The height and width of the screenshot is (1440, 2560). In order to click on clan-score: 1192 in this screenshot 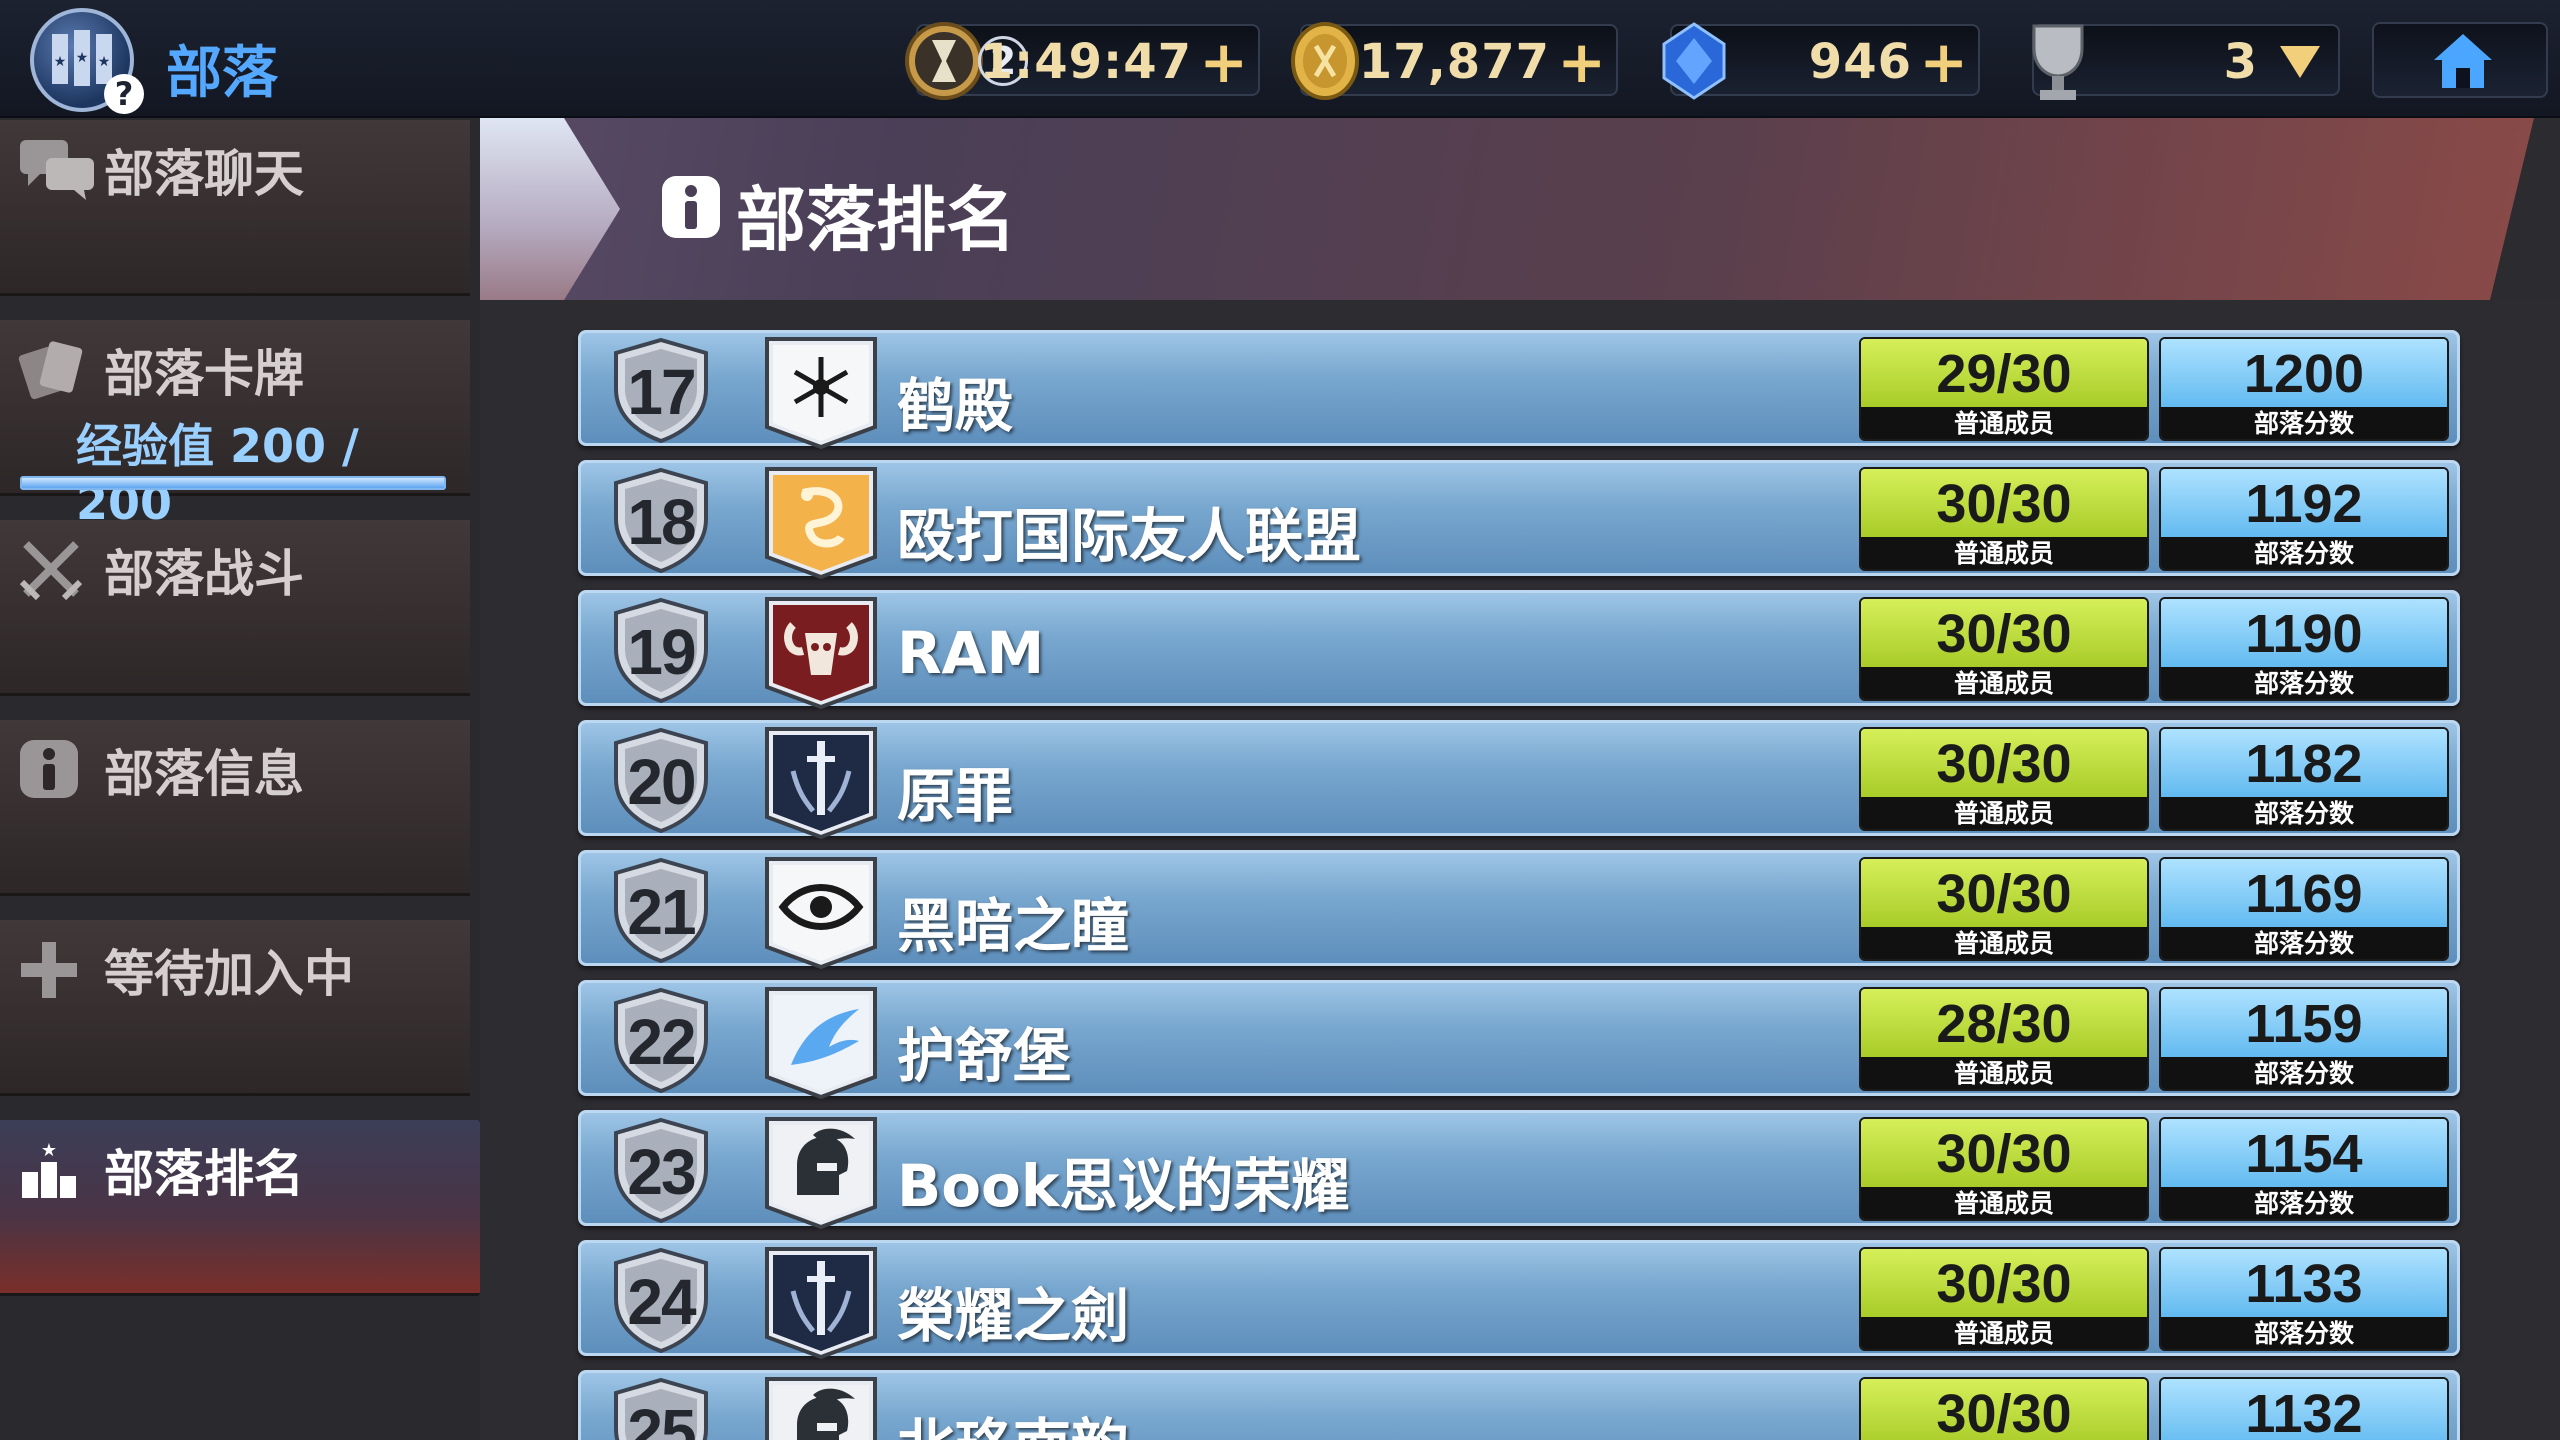, I will do `click(2304, 503)`.